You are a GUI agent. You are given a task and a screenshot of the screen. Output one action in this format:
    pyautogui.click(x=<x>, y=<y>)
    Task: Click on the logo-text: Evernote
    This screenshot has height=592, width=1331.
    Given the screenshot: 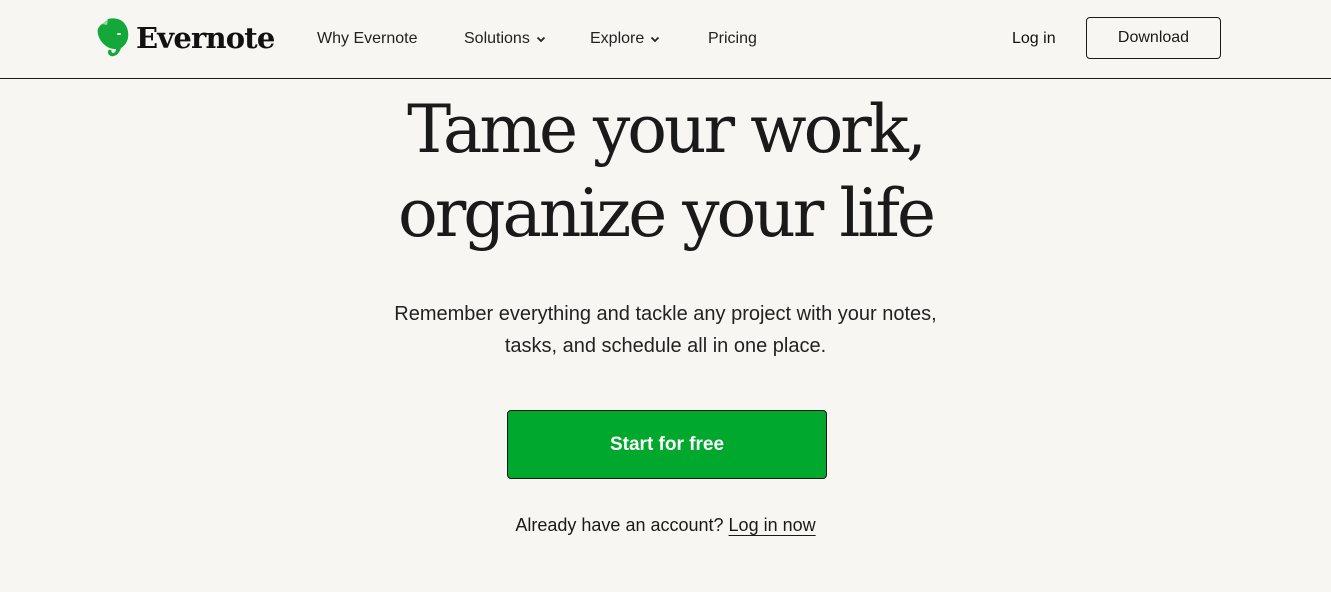 What is the action you would take?
    pyautogui.click(x=205, y=38)
    